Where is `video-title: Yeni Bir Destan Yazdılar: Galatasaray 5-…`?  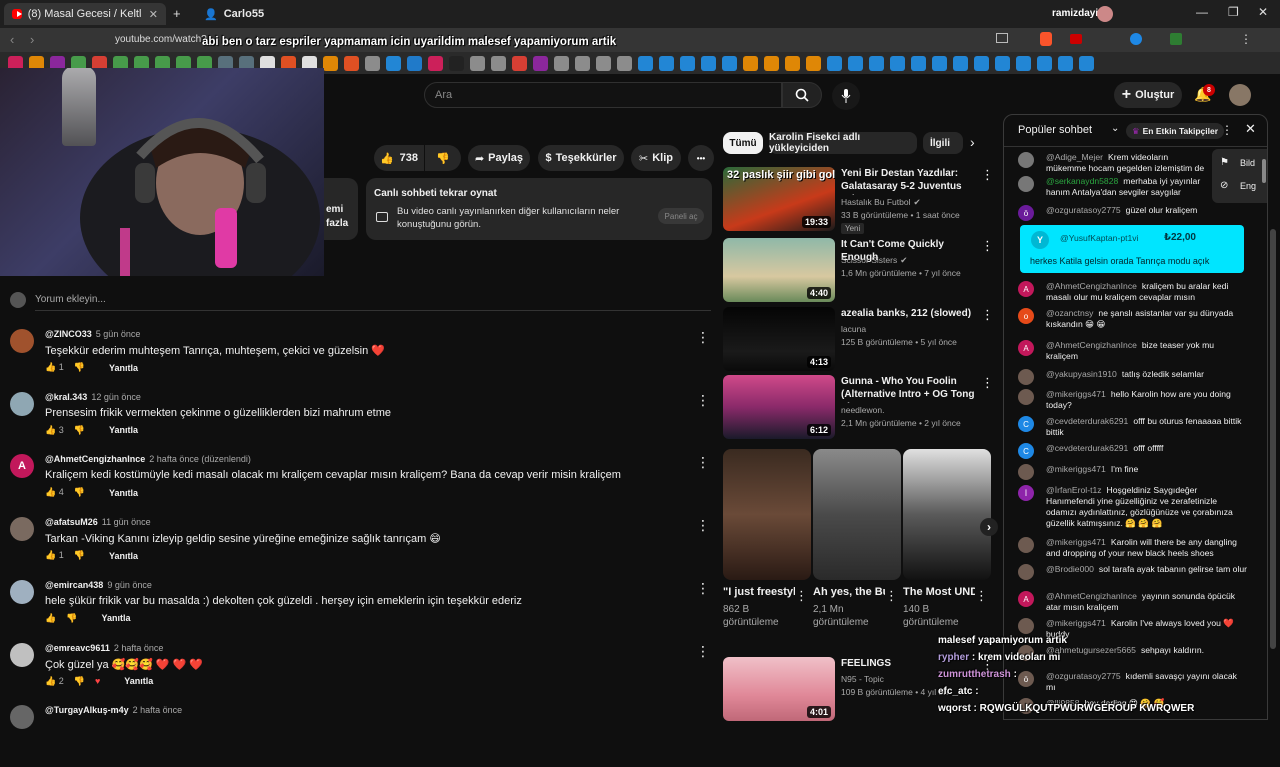 video-title: Yeni Bir Destan Yazdılar: Galatasaray 5-… is located at coordinates (910, 181).